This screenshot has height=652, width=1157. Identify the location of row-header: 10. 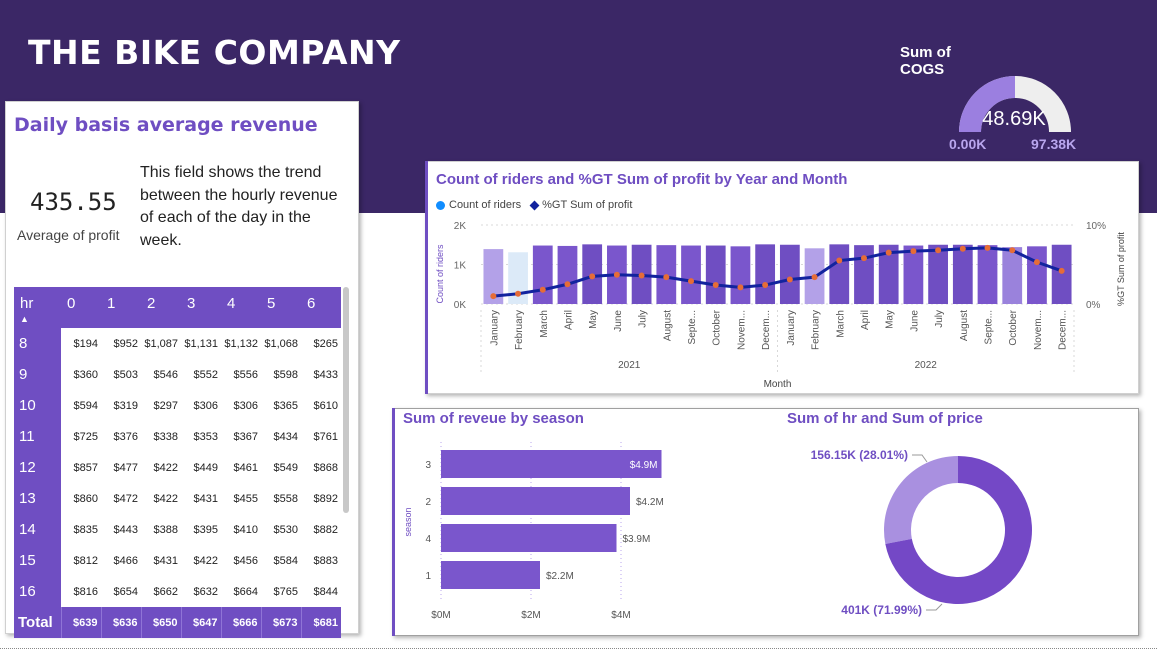
(37, 405).